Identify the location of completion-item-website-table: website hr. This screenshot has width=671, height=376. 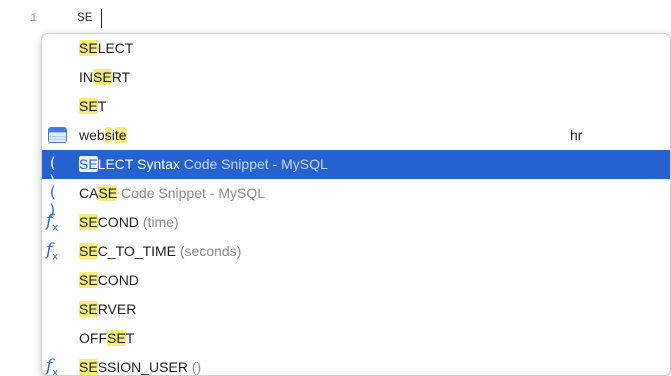
(356, 135).